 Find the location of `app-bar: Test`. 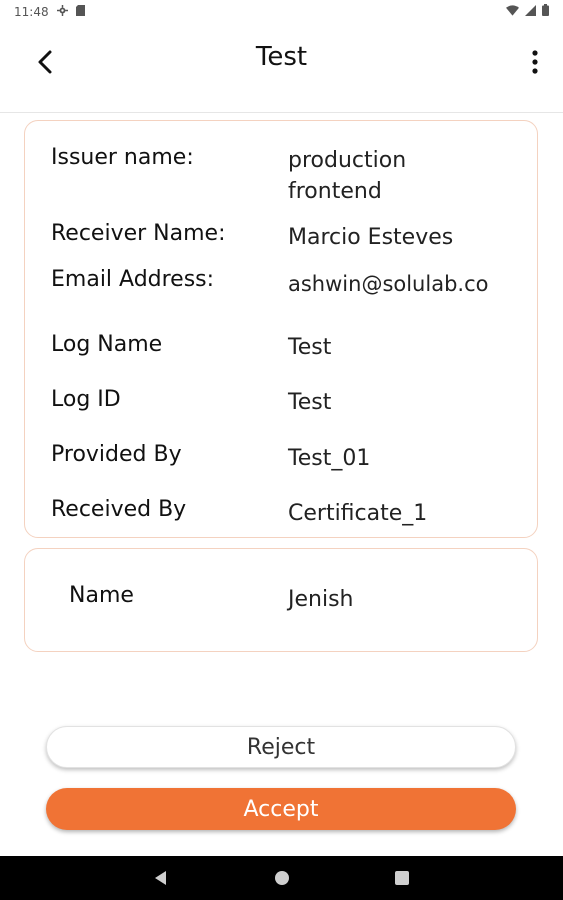

app-bar: Test is located at coordinates (281, 68).